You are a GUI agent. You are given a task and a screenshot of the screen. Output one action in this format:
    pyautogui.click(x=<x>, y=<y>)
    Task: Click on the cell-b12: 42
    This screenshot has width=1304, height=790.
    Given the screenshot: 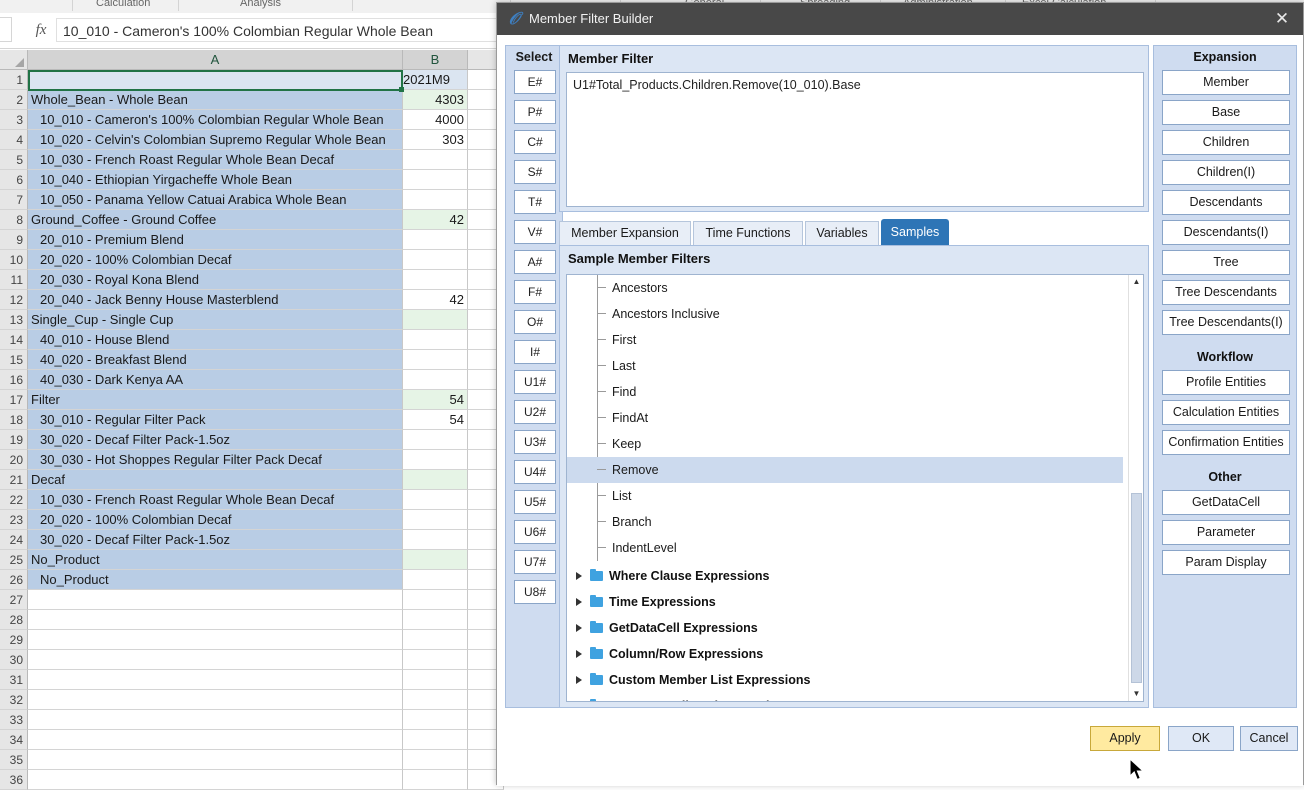 What is the action you would take?
    pyautogui.click(x=435, y=300)
    